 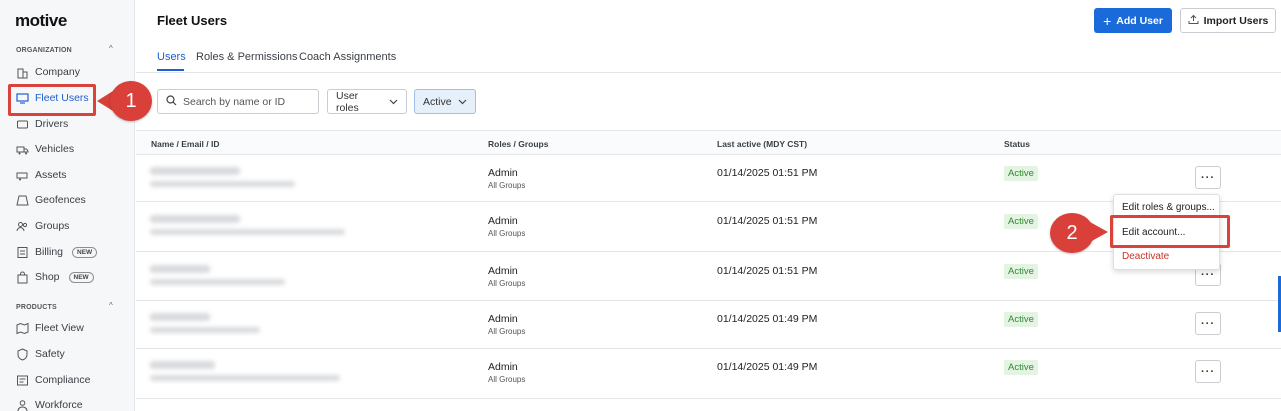 I want to click on steering-icon, so click(x=22, y=124).